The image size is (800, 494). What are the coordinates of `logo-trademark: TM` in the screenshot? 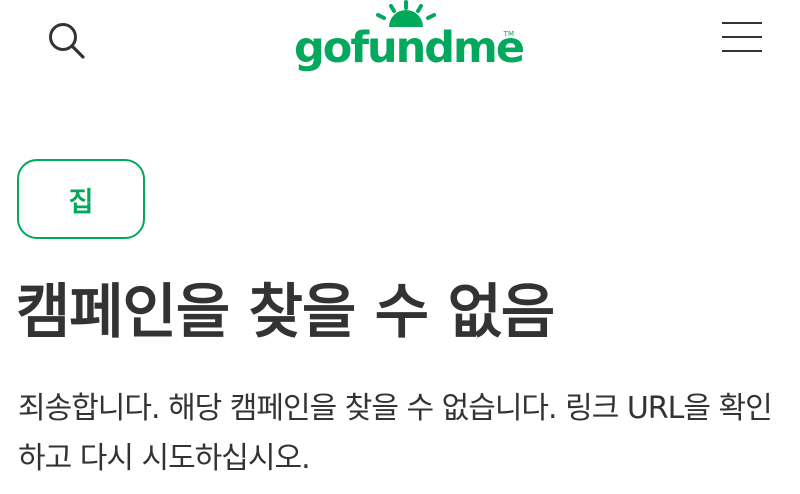 It's located at (508, 34).